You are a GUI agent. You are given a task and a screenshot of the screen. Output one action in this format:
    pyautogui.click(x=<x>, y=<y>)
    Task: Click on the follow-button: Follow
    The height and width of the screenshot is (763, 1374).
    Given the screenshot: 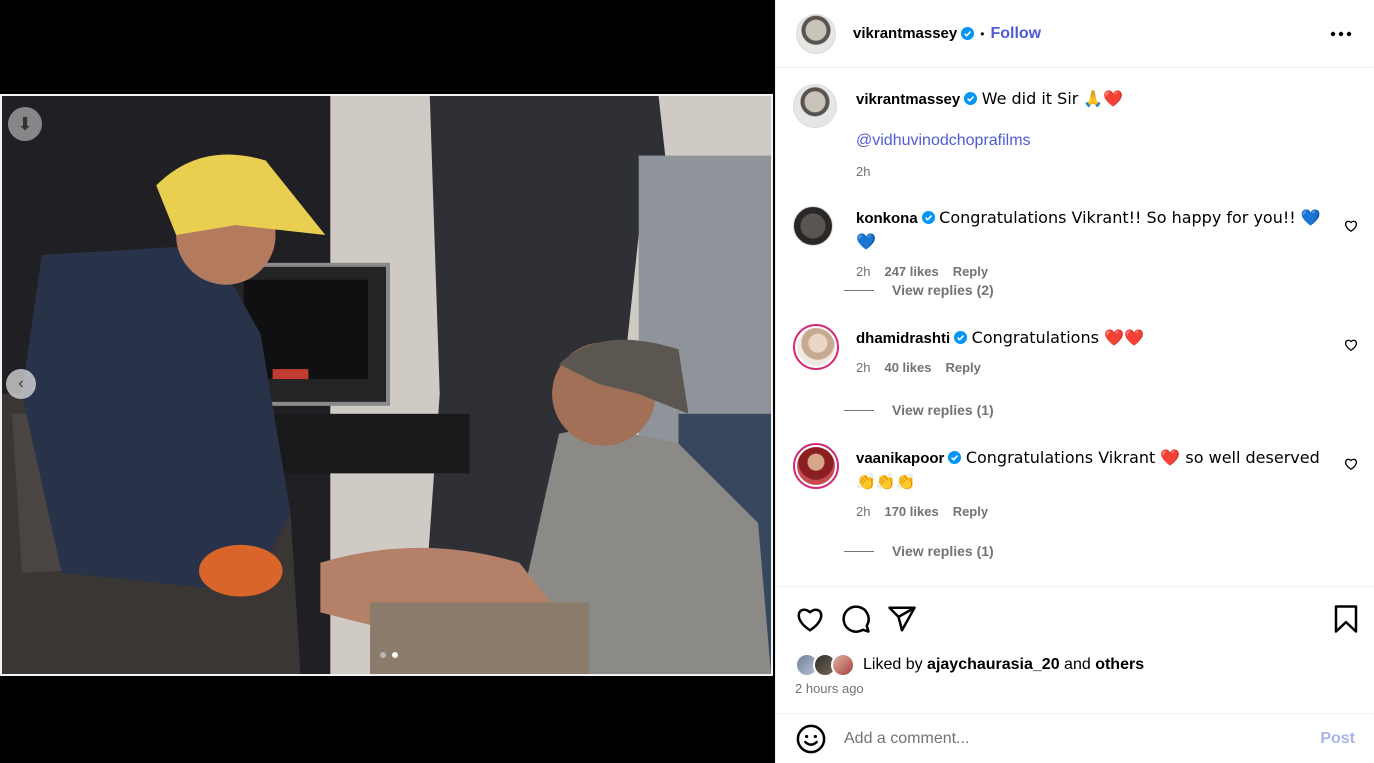 What is the action you would take?
    pyautogui.click(x=1015, y=34)
    